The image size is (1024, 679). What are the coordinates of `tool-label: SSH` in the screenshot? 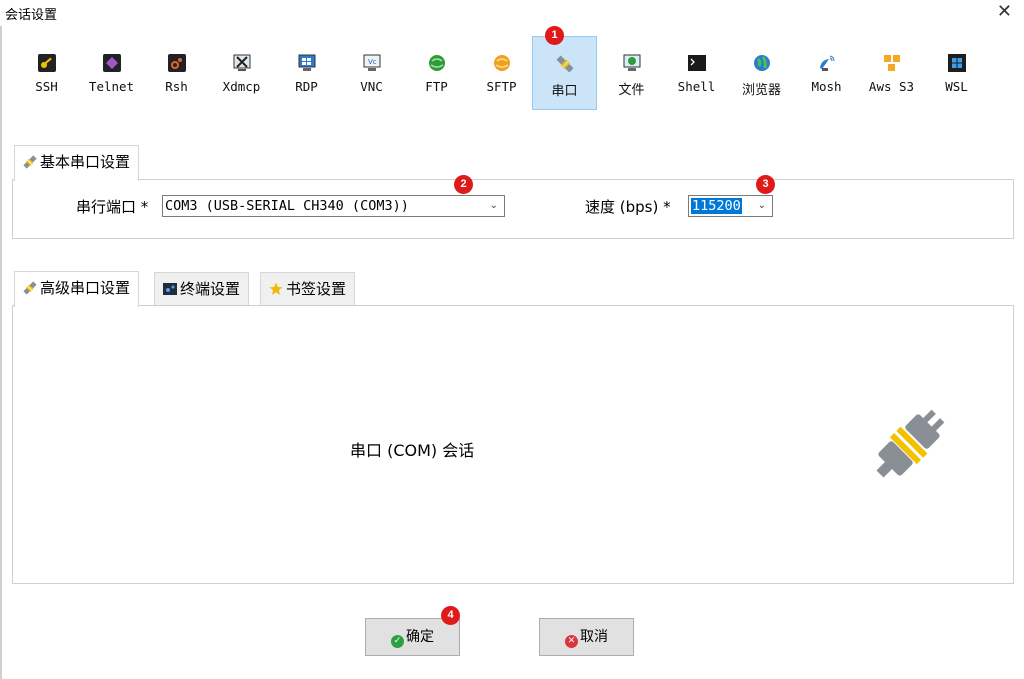 It's located at (46, 86).